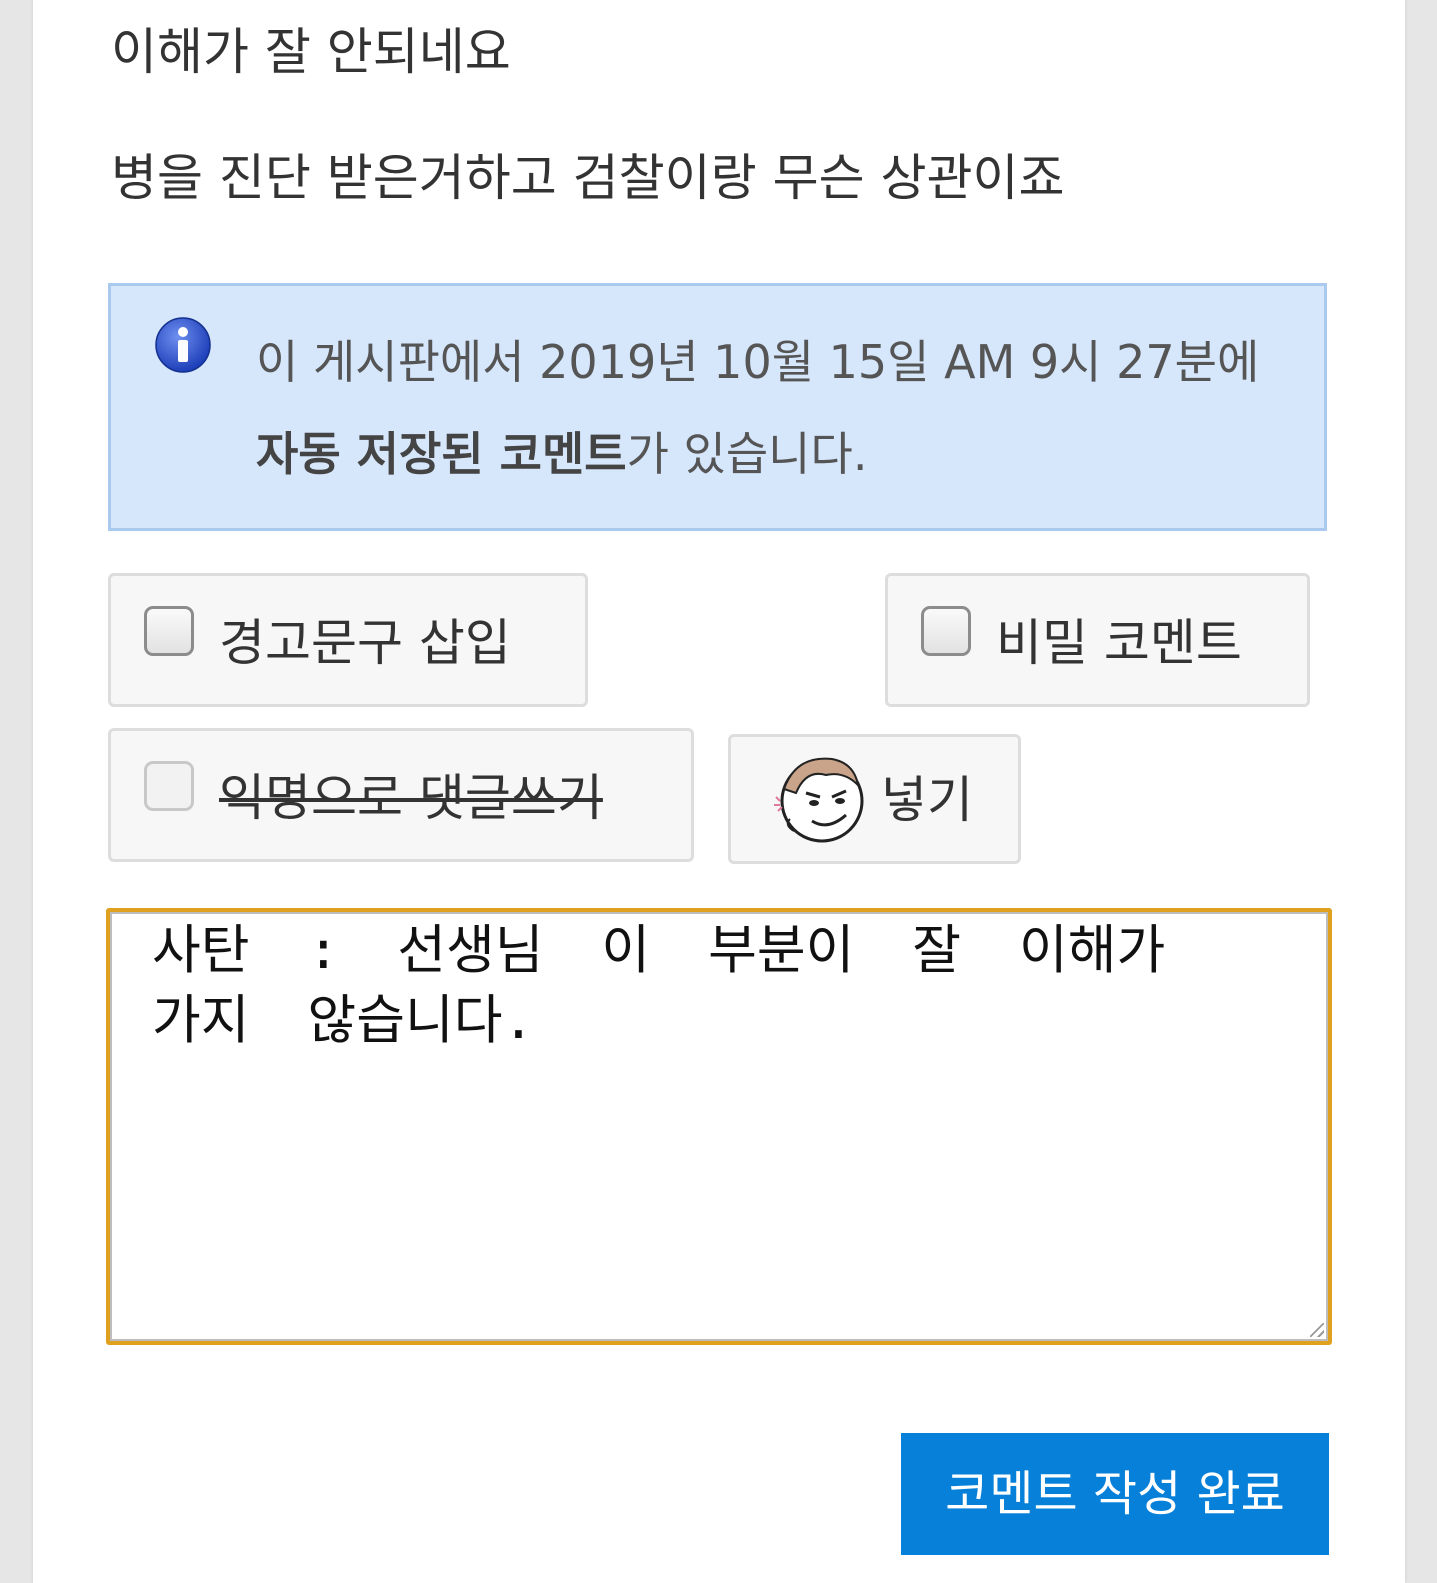 Image resolution: width=1437 pixels, height=1583 pixels. What do you see at coordinates (1115, 1494) in the screenshot?
I see `submit-comment-button: 코멘트 작성 완료` at bounding box center [1115, 1494].